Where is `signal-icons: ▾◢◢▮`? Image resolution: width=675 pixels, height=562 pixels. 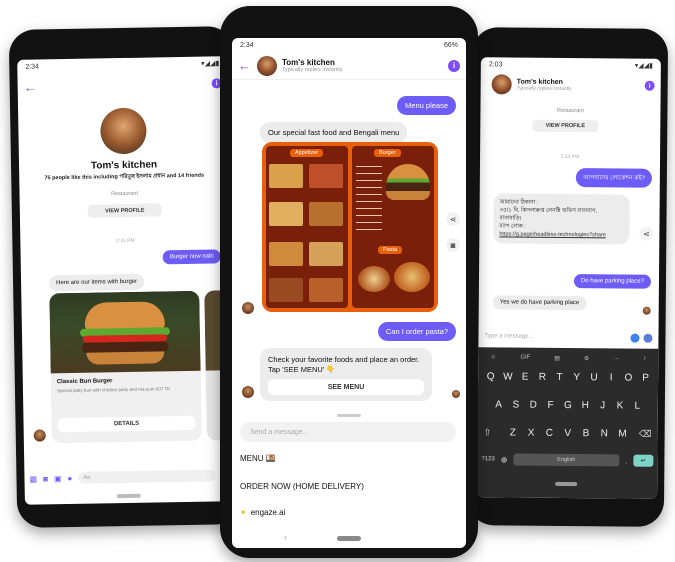 signal-icons: ▾◢◢▮ is located at coordinates (210, 64).